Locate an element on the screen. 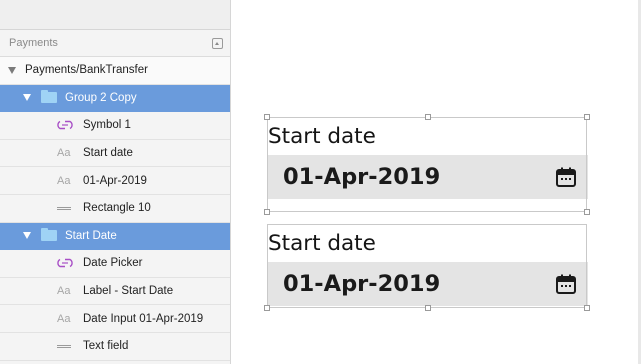 This screenshot has width=641, height=364. layer-row-shape: Text field is located at coordinates (115, 346).